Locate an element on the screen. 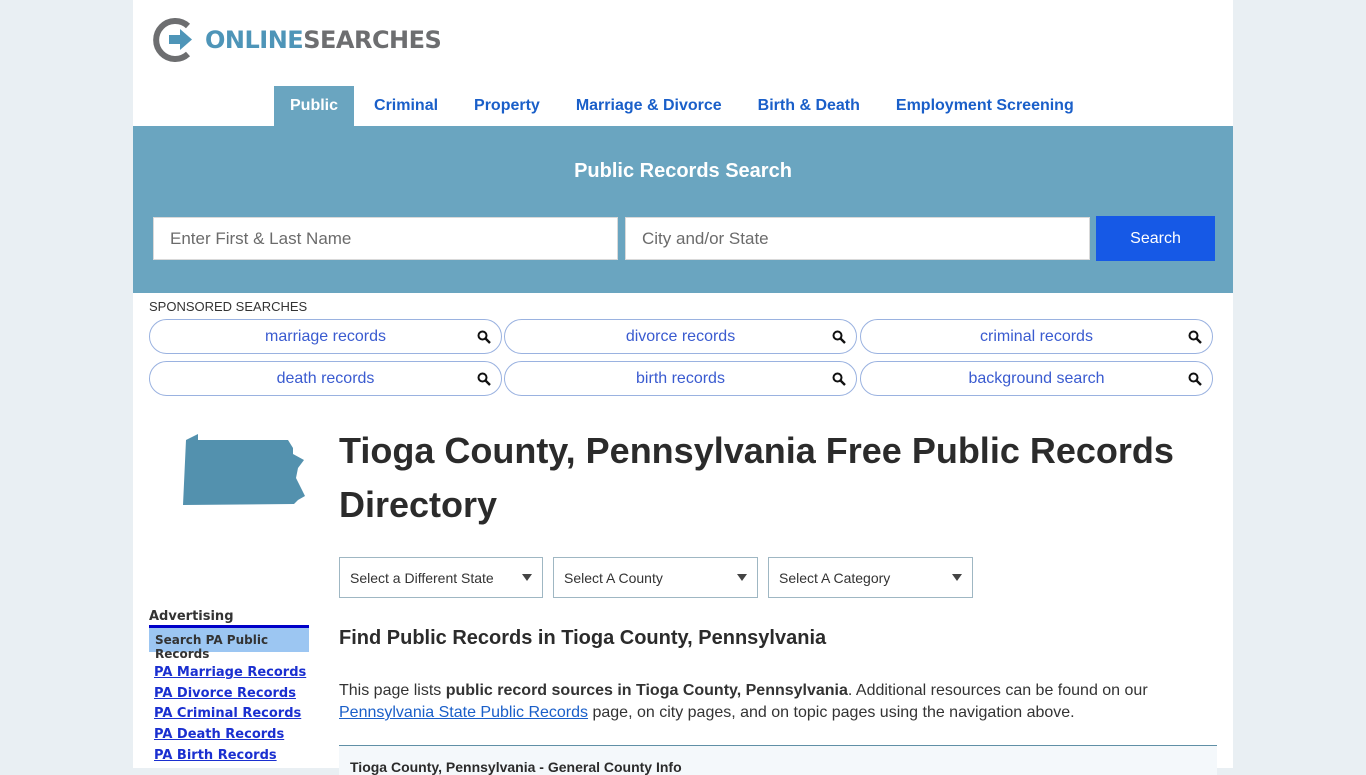 The image size is (1366, 775). nav-employment-screening: Employment Screening is located at coordinates (985, 106).